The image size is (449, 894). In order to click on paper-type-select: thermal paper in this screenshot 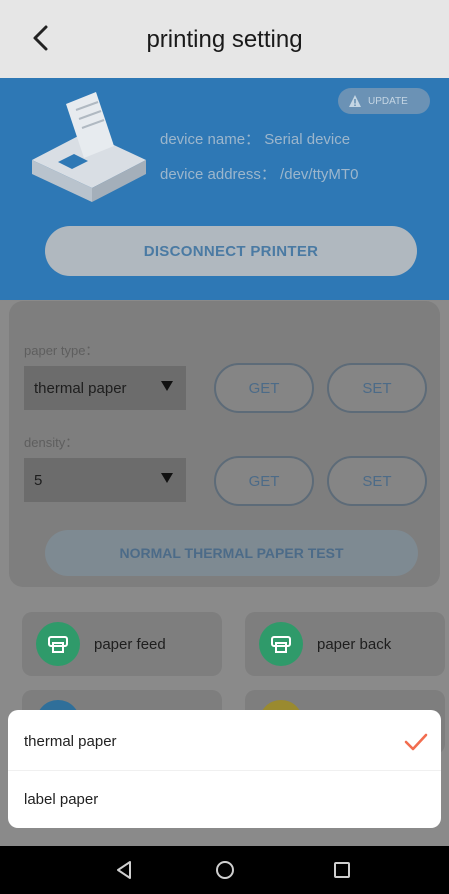, I will do `click(105, 388)`.